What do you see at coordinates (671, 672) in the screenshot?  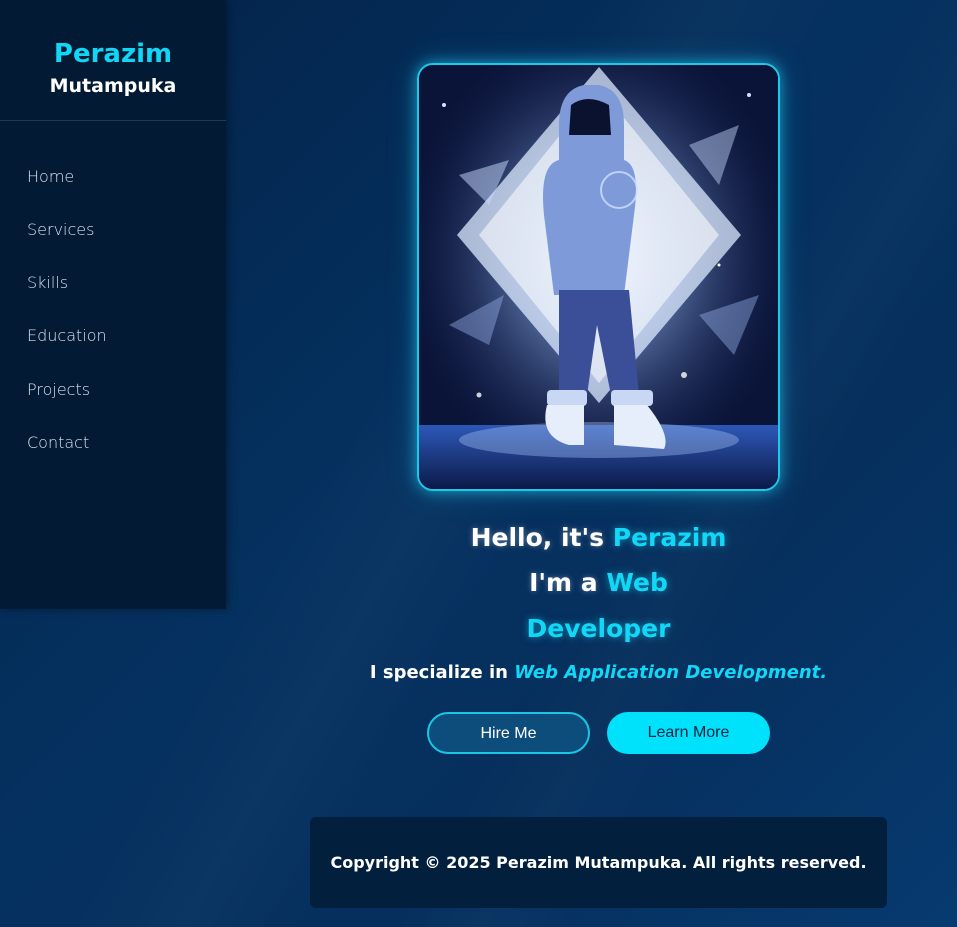 I see `specialize-field: Web Application Development.` at bounding box center [671, 672].